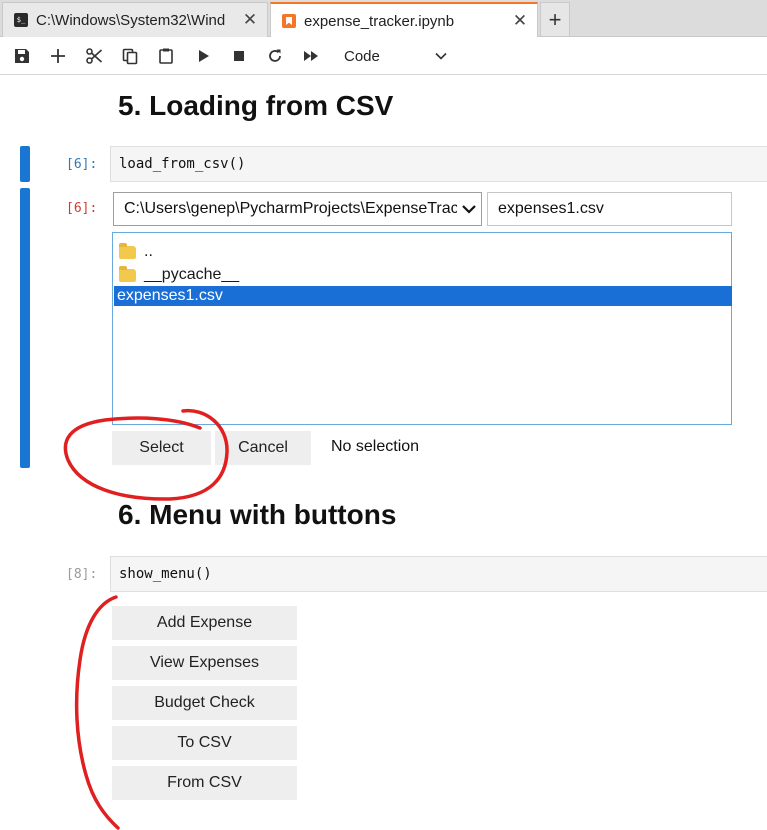 The height and width of the screenshot is (830, 767). I want to click on copy-icon, so click(130, 56).